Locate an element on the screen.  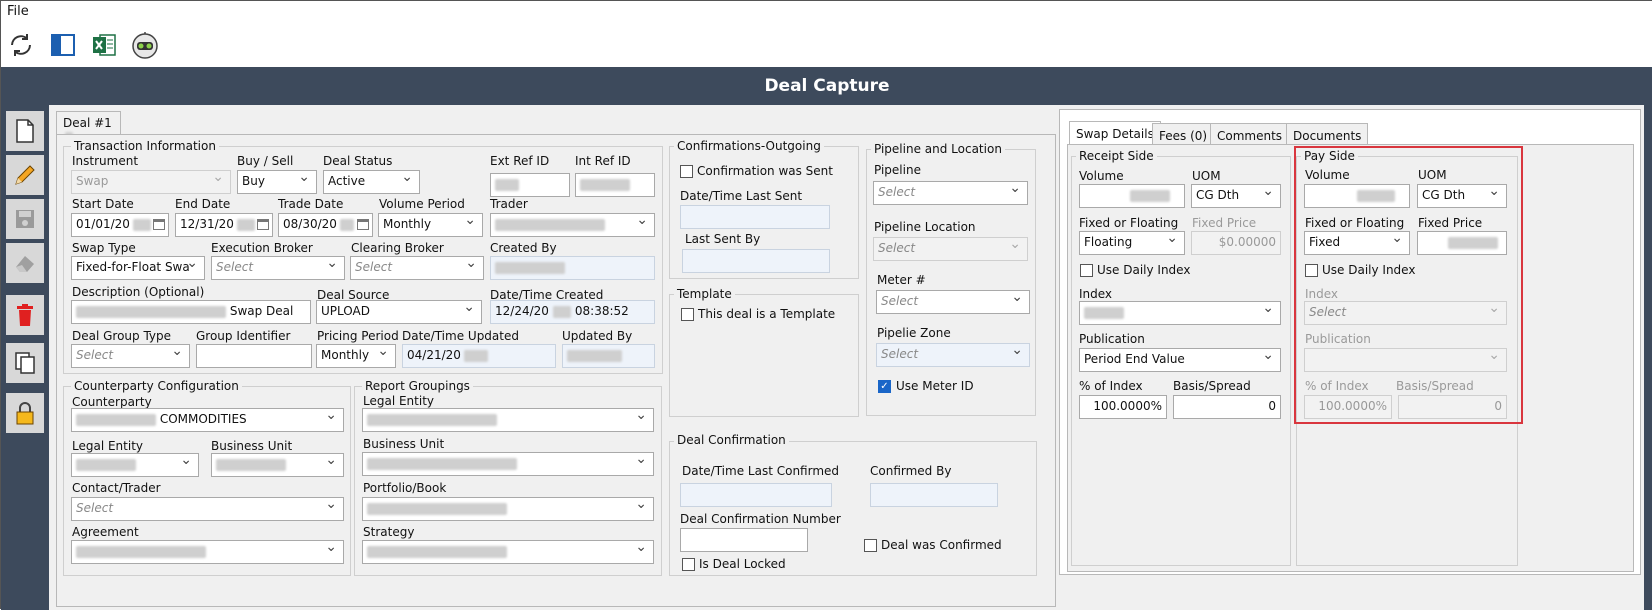
portfolio-book-label: Portfolio/Book is located at coordinates (405, 488).